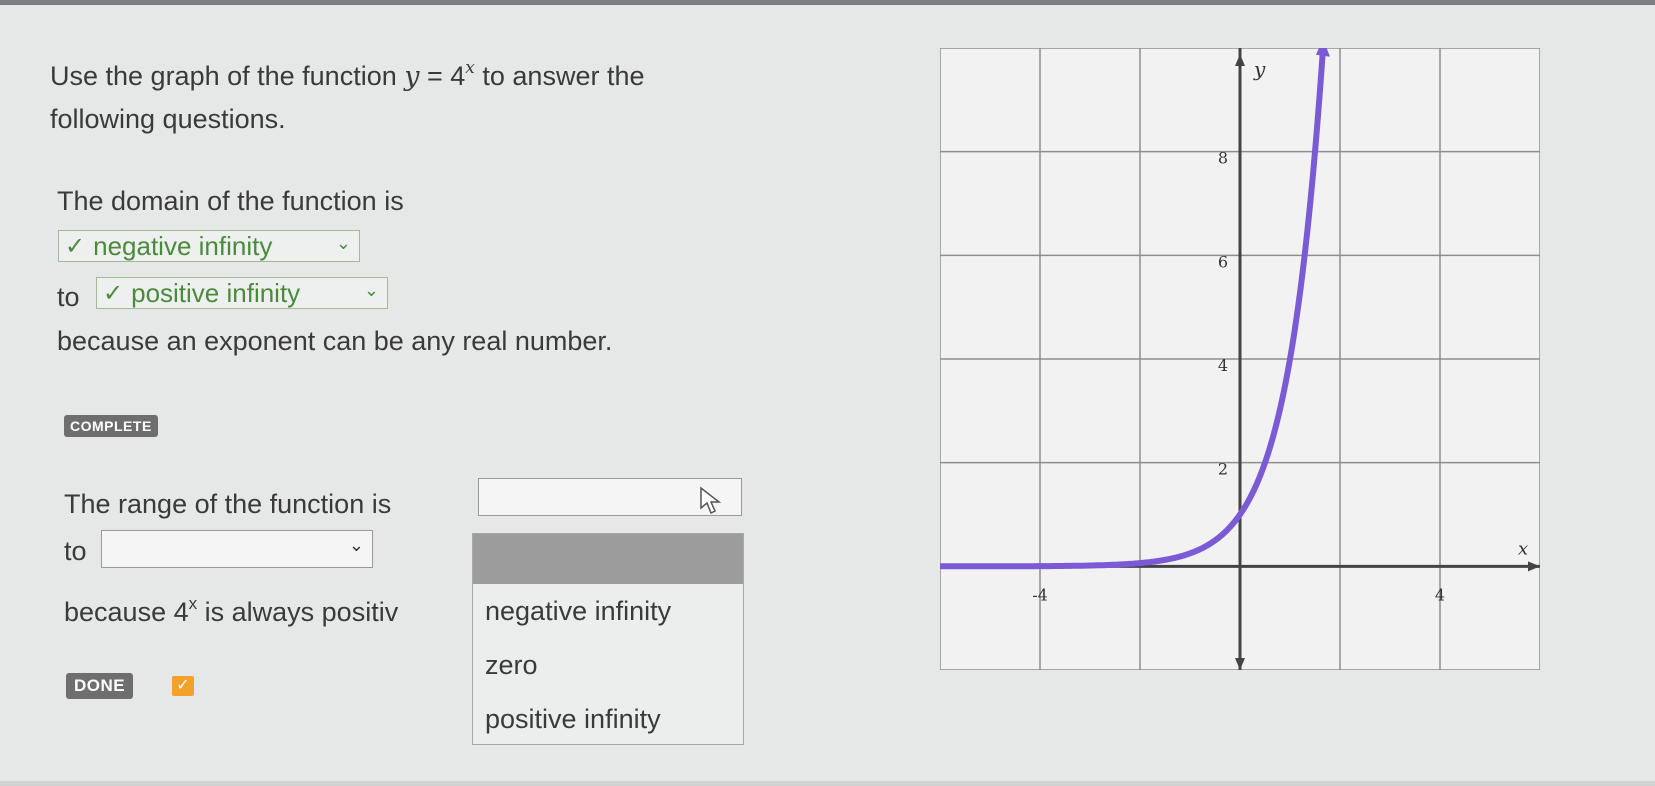 This screenshot has width=1655, height=786. What do you see at coordinates (111, 426) in the screenshot?
I see `complete-badge: COMPLETE` at bounding box center [111, 426].